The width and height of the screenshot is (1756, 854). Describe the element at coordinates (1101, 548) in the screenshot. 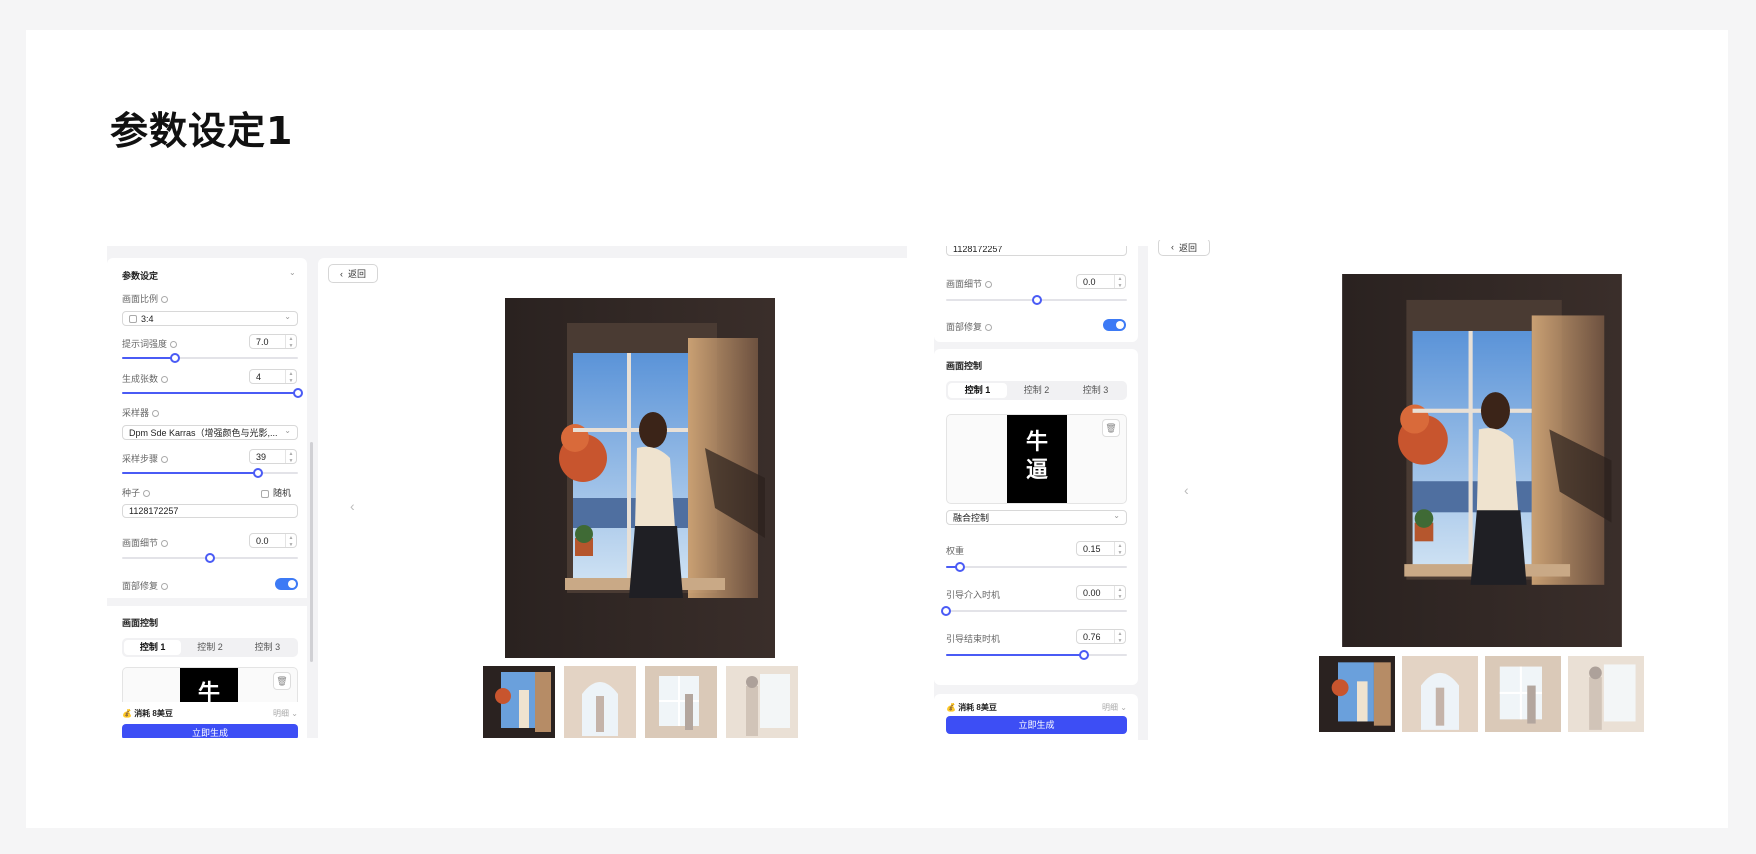

I see `weight-input: 0.15 ▲ ▼` at that location.